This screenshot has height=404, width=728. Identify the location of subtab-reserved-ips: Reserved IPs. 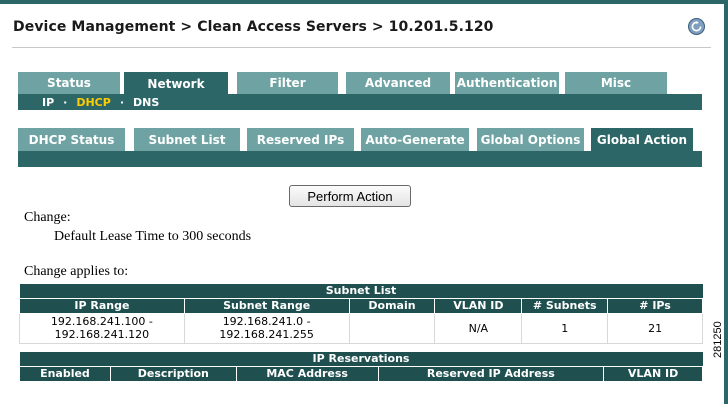
(300, 139).